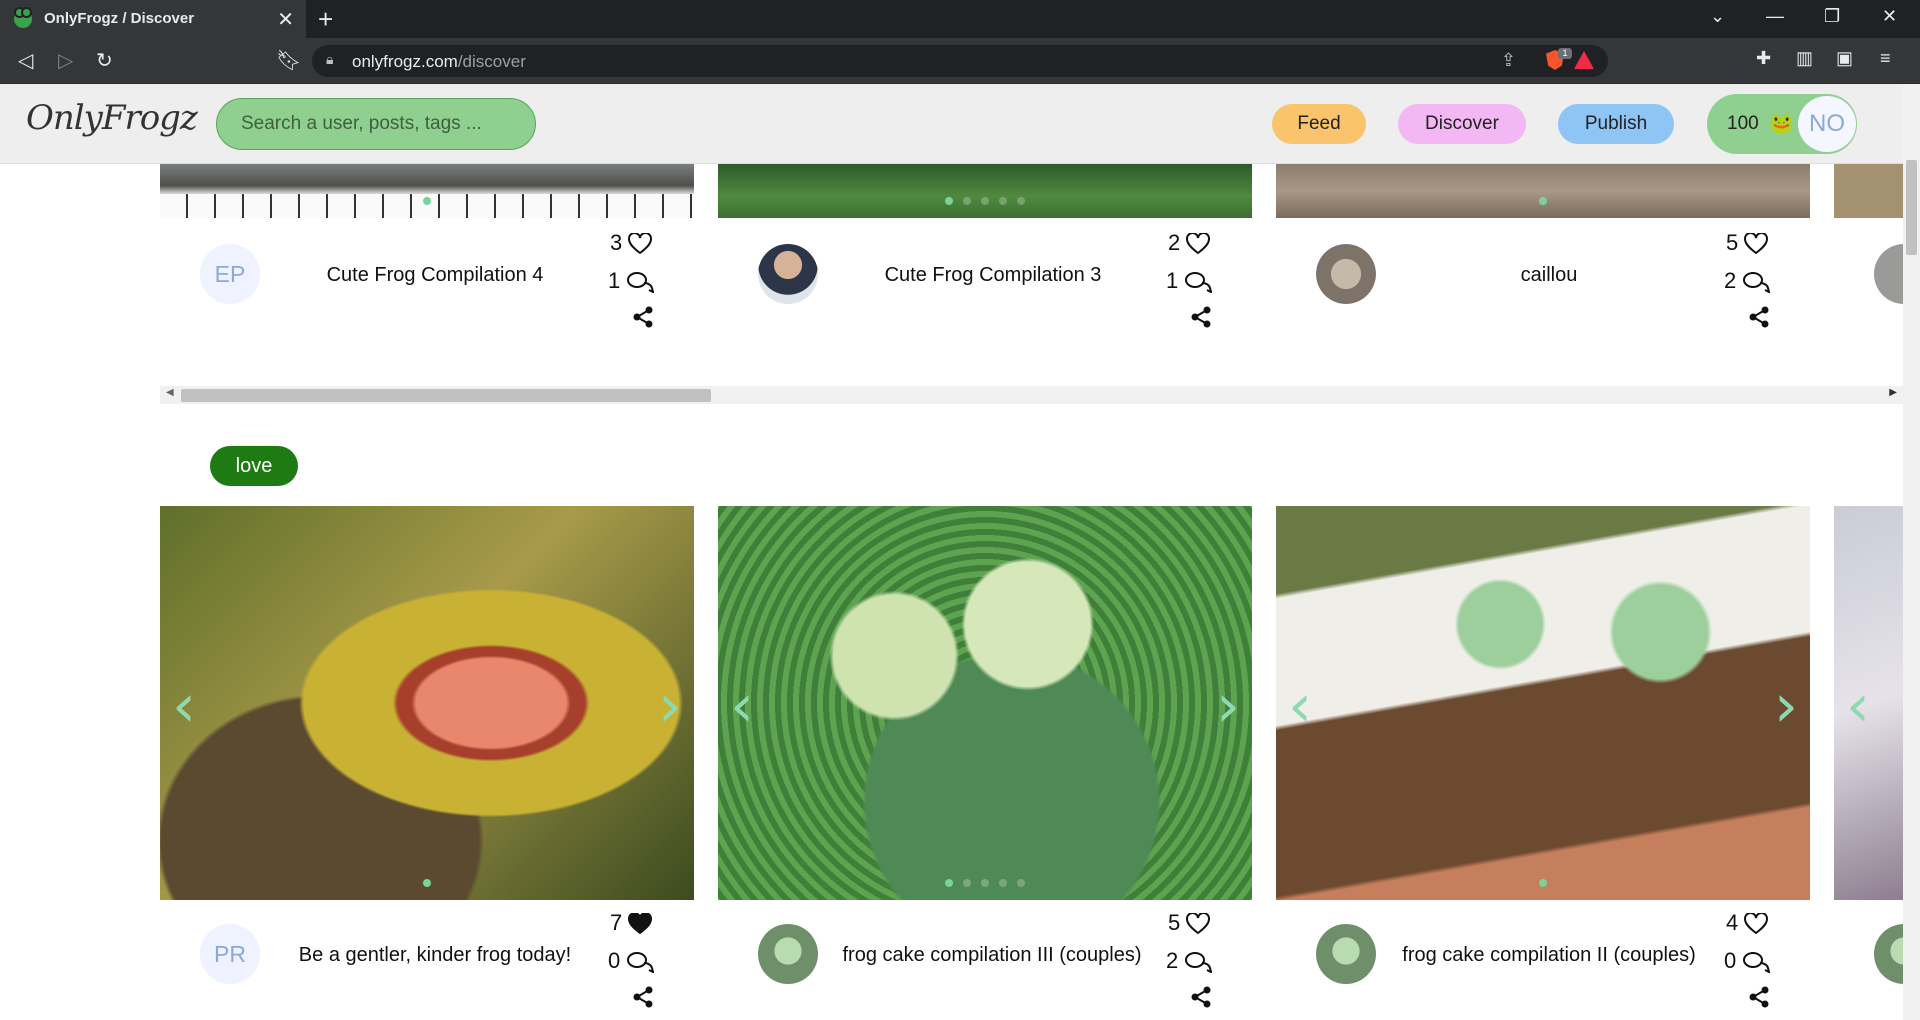  What do you see at coordinates (1781, 124) in the screenshot?
I see `frog-coin-icon: 🐸` at bounding box center [1781, 124].